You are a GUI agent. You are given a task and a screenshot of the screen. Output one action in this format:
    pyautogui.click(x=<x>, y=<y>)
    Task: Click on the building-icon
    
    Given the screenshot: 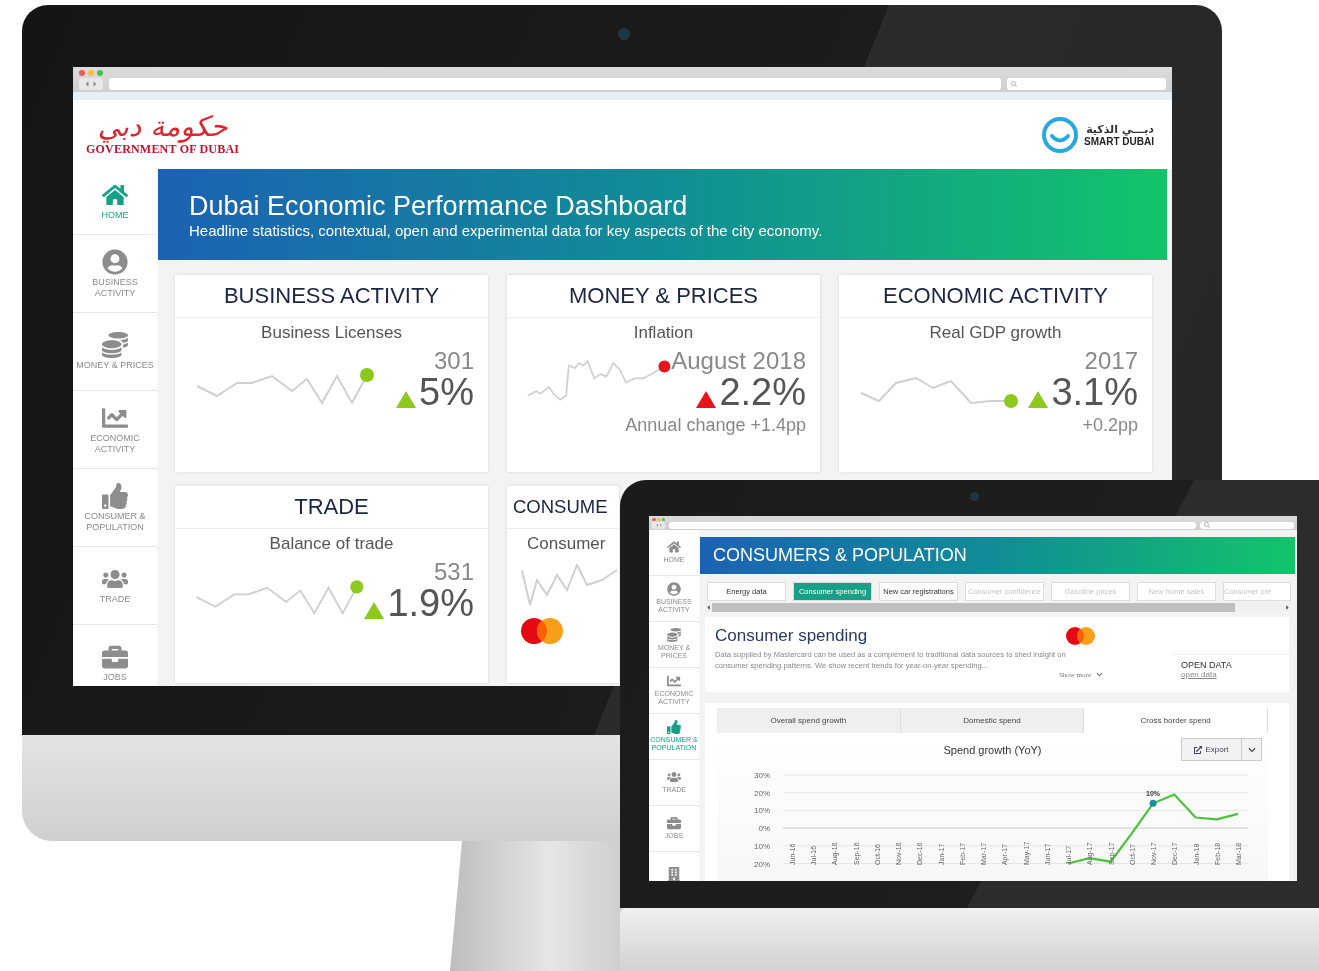 What is the action you would take?
    pyautogui.click(x=674, y=874)
    